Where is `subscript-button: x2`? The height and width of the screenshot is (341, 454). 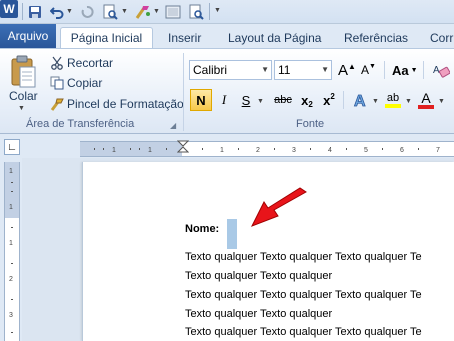 subscript-button: x2 is located at coordinates (307, 100).